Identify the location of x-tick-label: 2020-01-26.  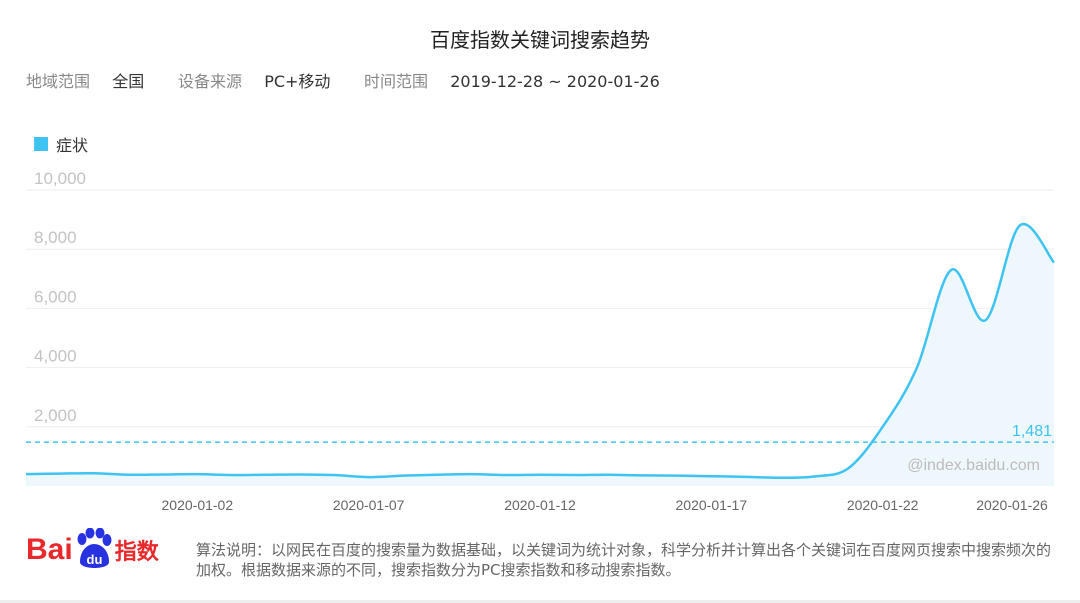
(1012, 505).